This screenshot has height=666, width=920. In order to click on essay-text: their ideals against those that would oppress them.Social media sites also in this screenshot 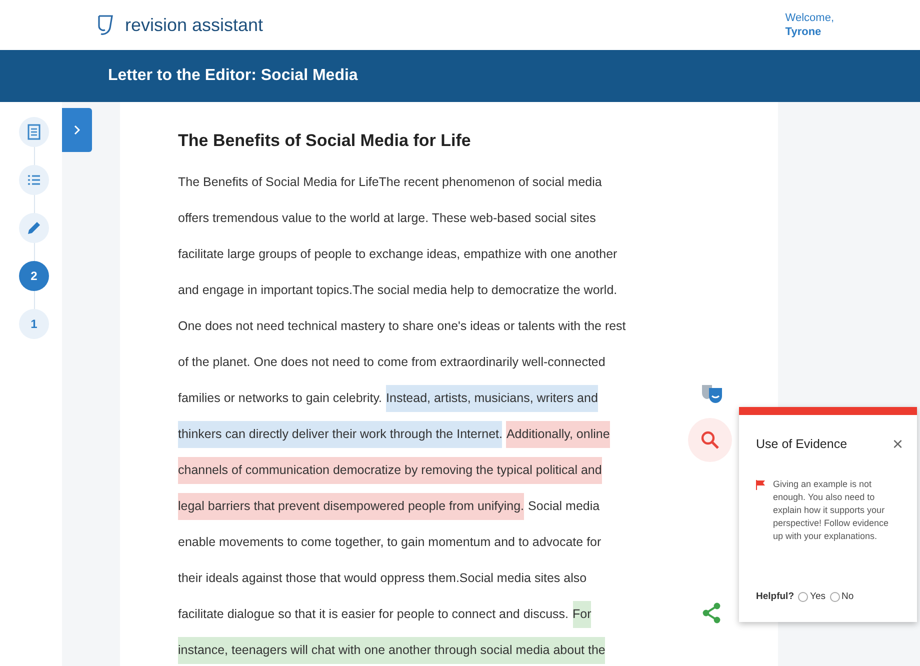, I will do `click(382, 579)`.